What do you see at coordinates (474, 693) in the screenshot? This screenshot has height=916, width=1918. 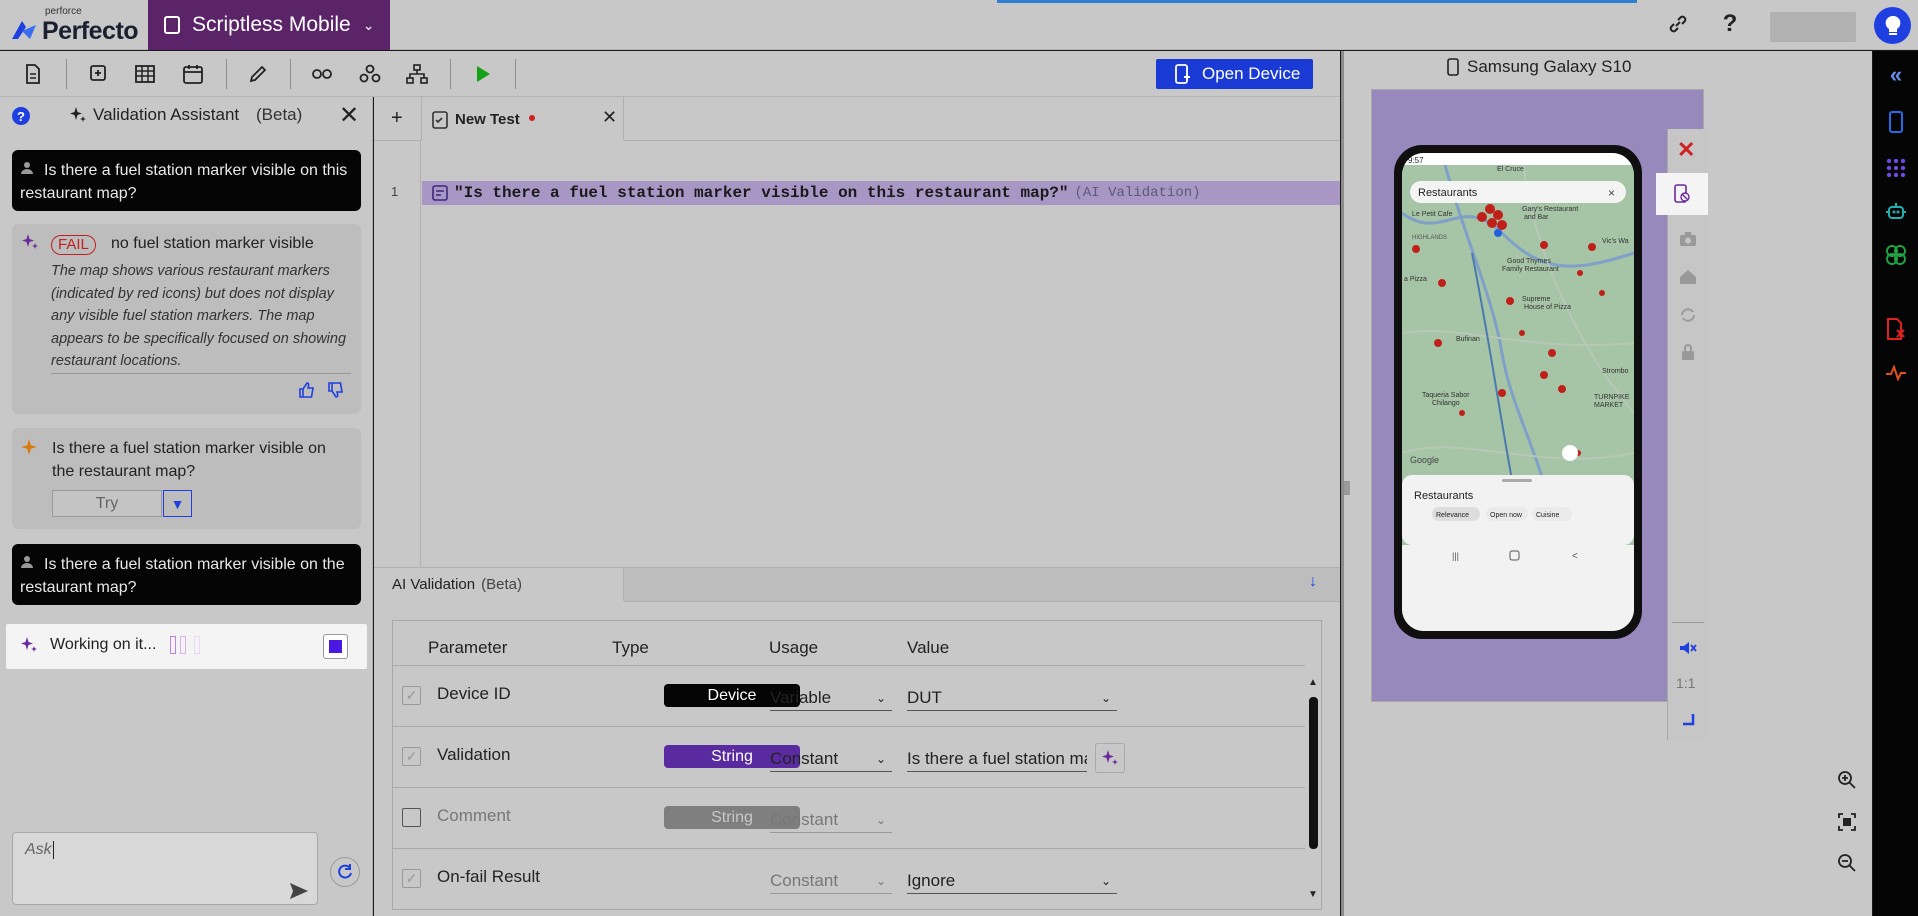 I see `param-name: Device ID` at bounding box center [474, 693].